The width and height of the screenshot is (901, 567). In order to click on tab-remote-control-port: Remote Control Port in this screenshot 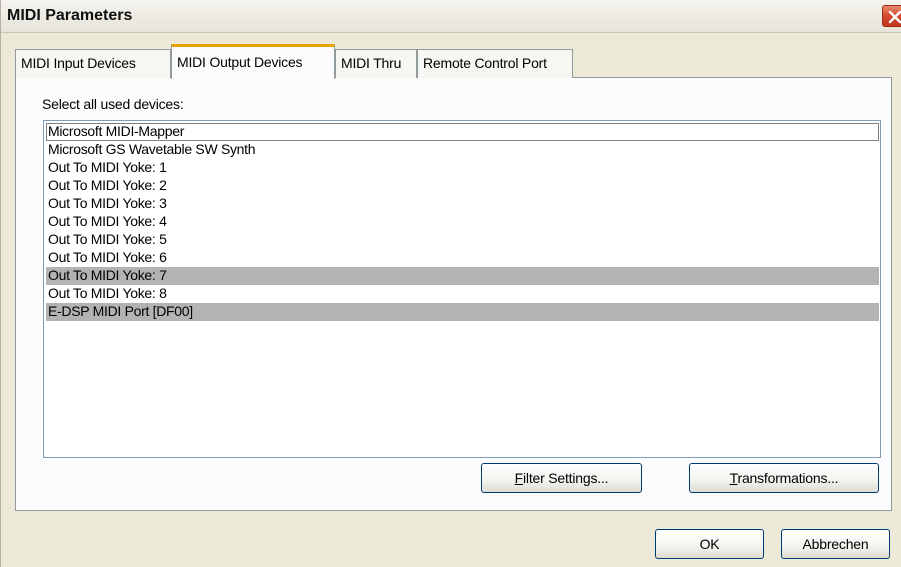, I will do `click(495, 63)`.